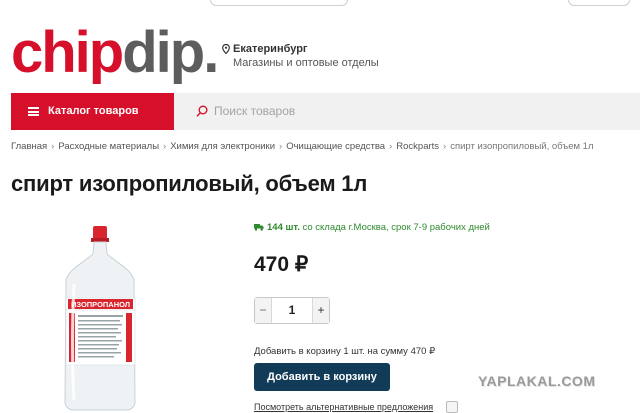 This screenshot has height=413, width=640. Describe the element at coordinates (100, 317) in the screenshot. I see `product-image: ИЗОПРОПАНОЛ` at that location.